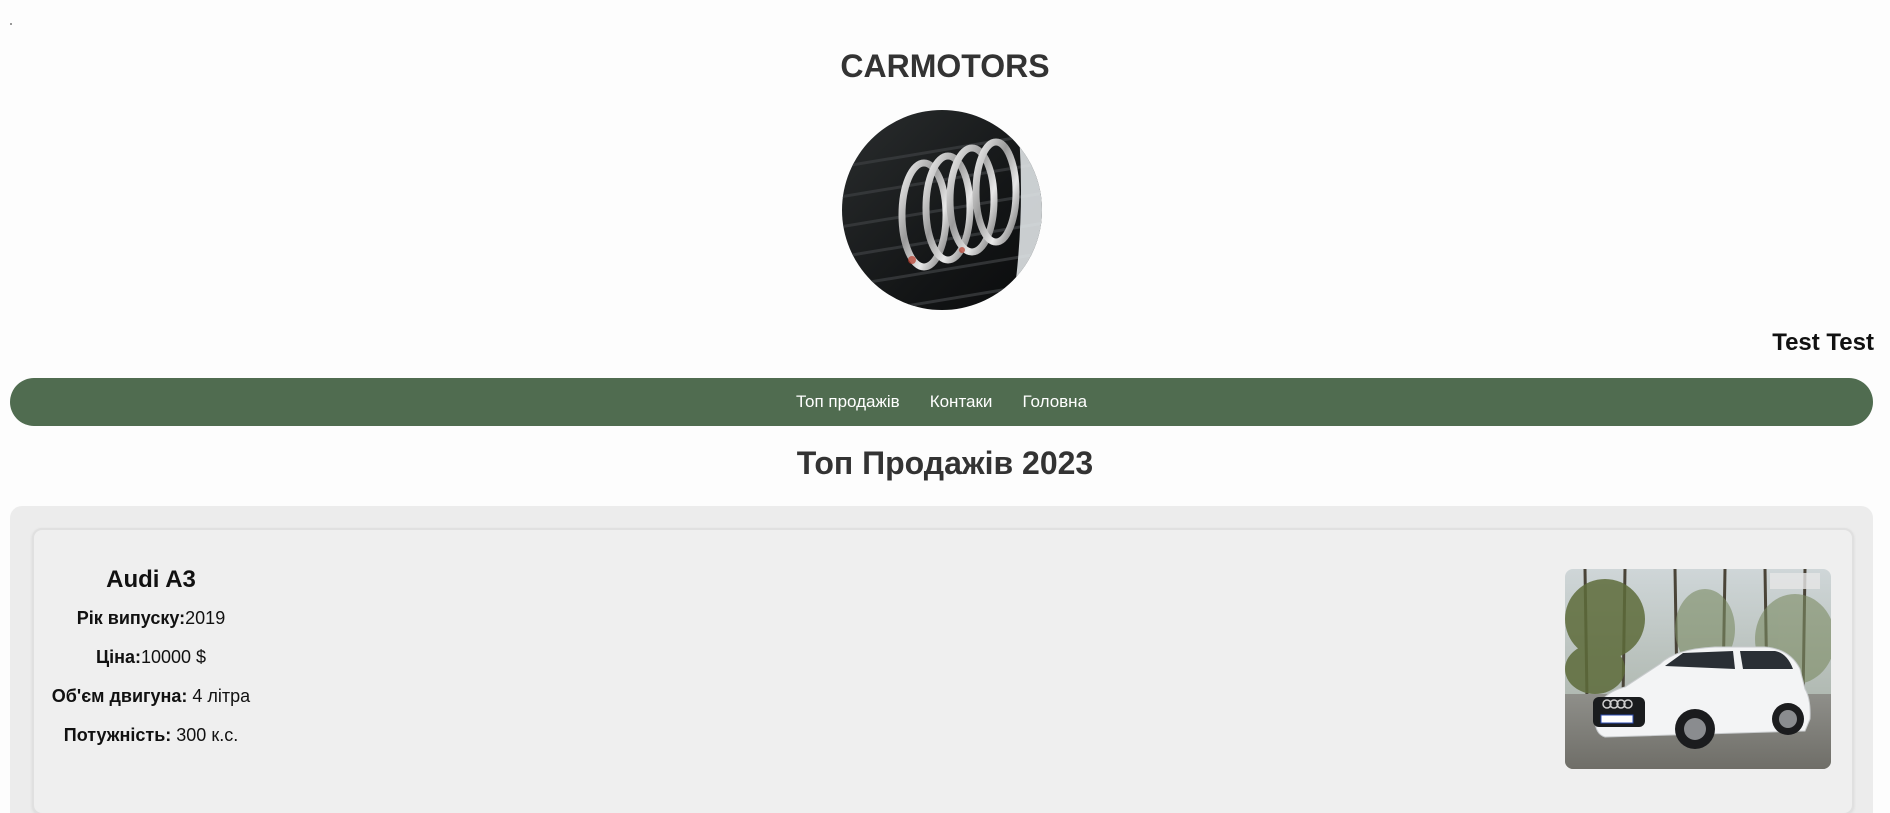 Image resolution: width=1890 pixels, height=813 pixels. What do you see at coordinates (961, 402) in the screenshot?
I see `nav-item-contacts: Контаки` at bounding box center [961, 402].